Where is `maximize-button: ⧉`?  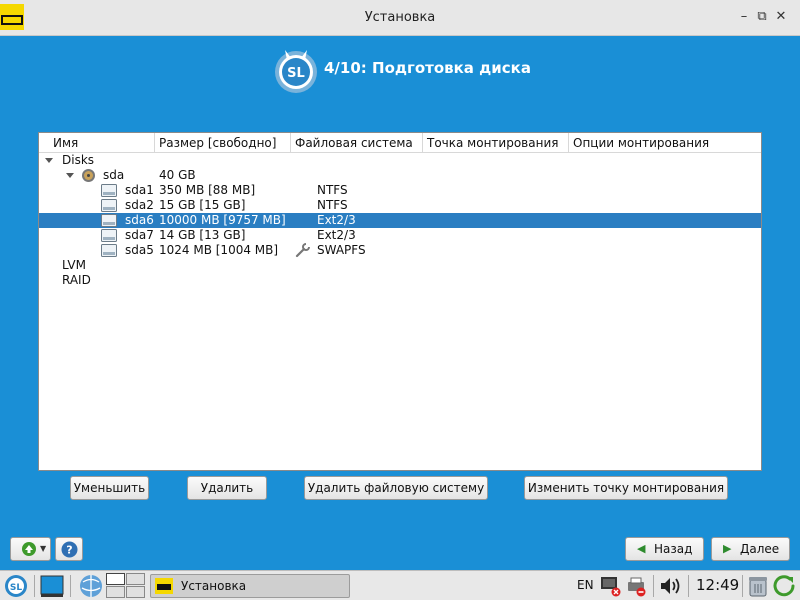
maximize-button: ⧉ is located at coordinates (762, 17).